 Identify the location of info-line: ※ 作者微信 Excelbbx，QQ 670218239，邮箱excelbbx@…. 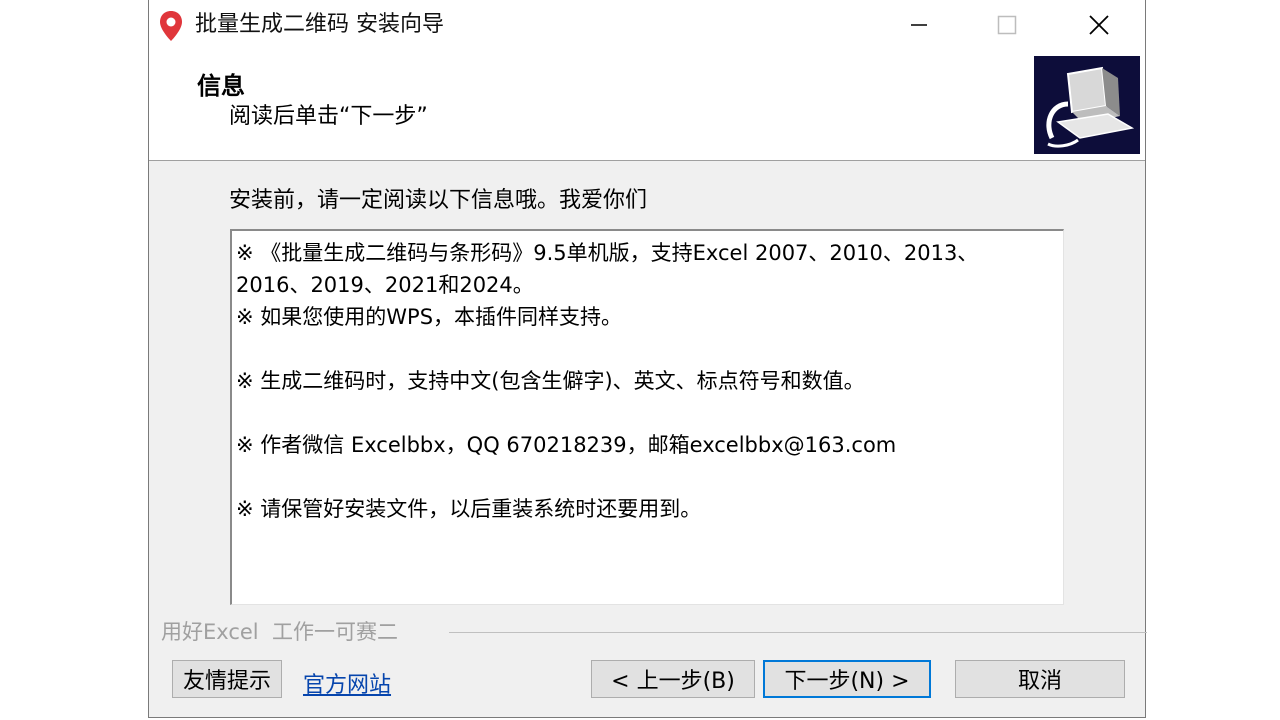
(566, 445).